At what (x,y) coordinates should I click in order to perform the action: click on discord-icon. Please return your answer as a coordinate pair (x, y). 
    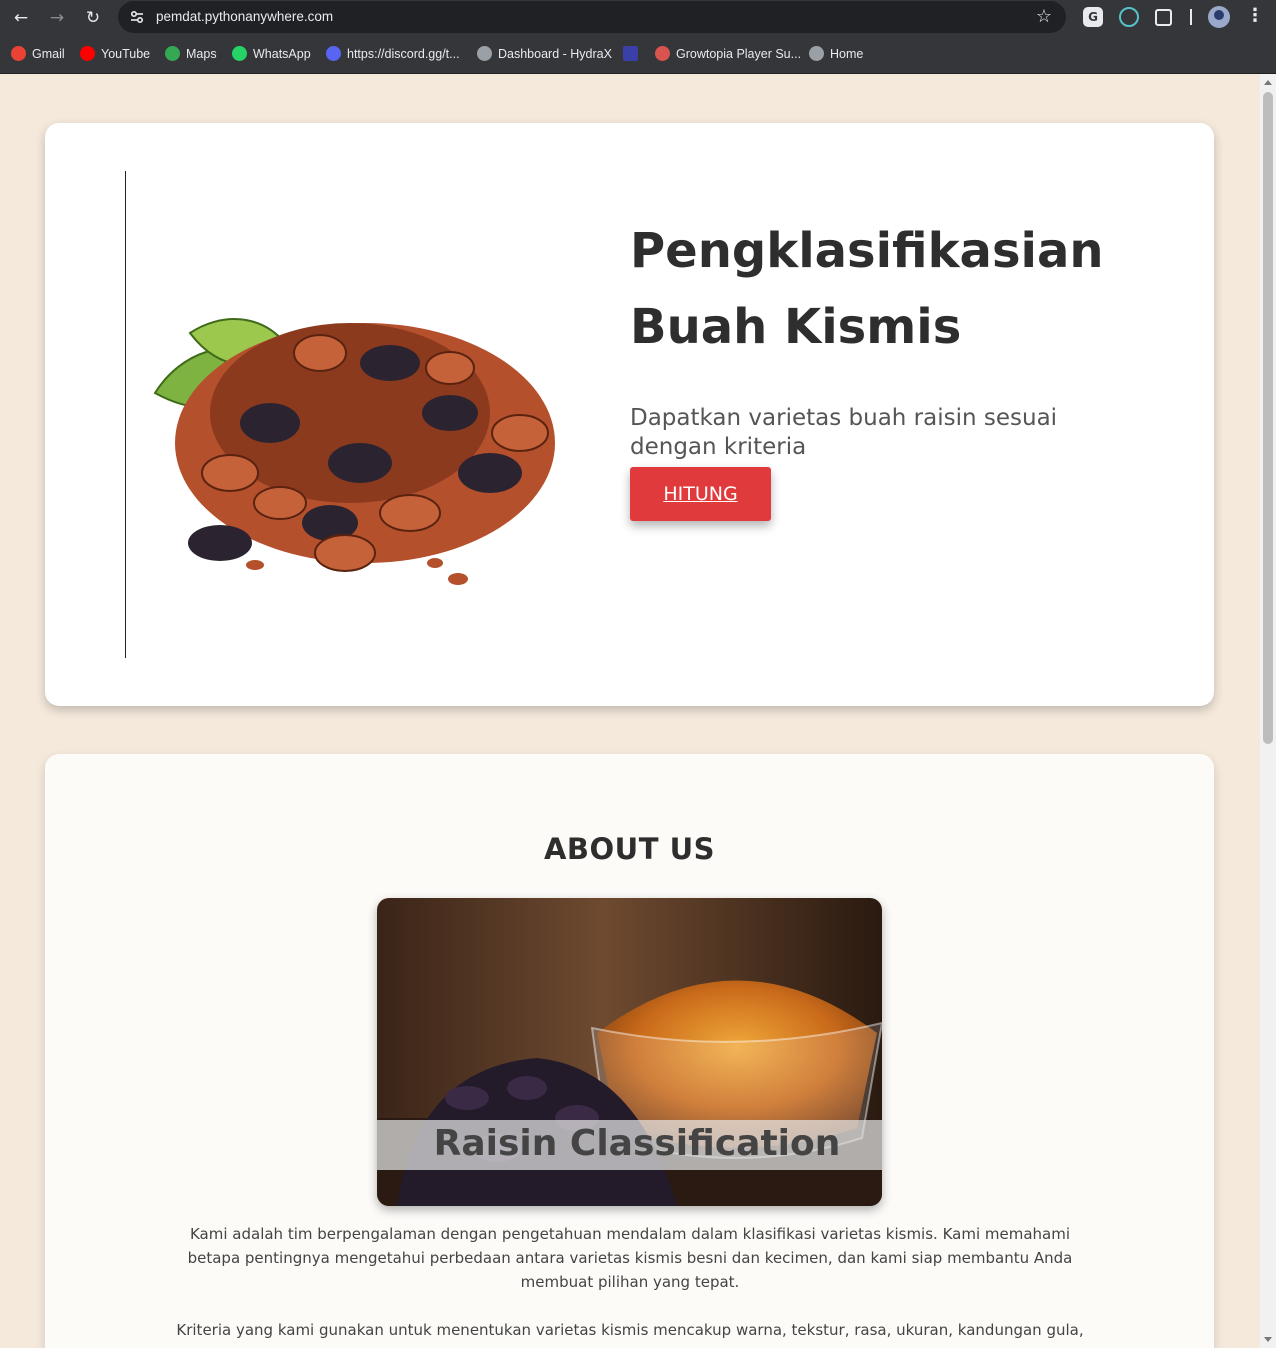
    Looking at the image, I should click on (333, 53).